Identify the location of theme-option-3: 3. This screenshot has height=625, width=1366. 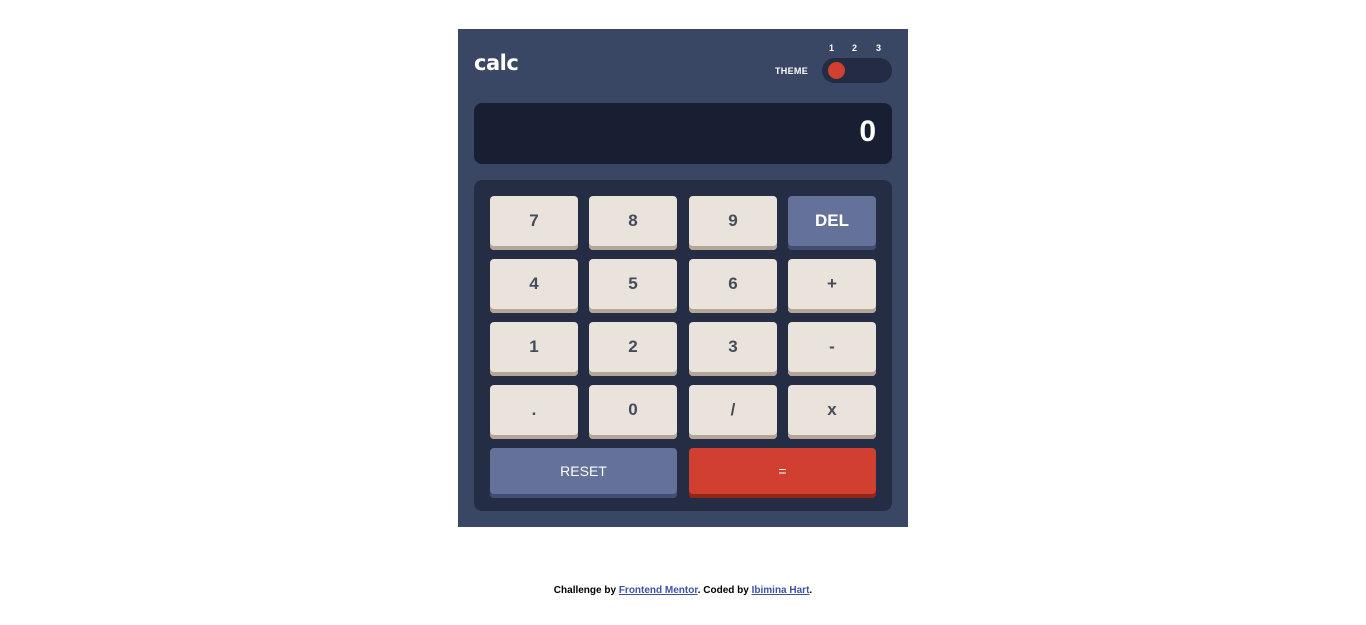
(878, 48).